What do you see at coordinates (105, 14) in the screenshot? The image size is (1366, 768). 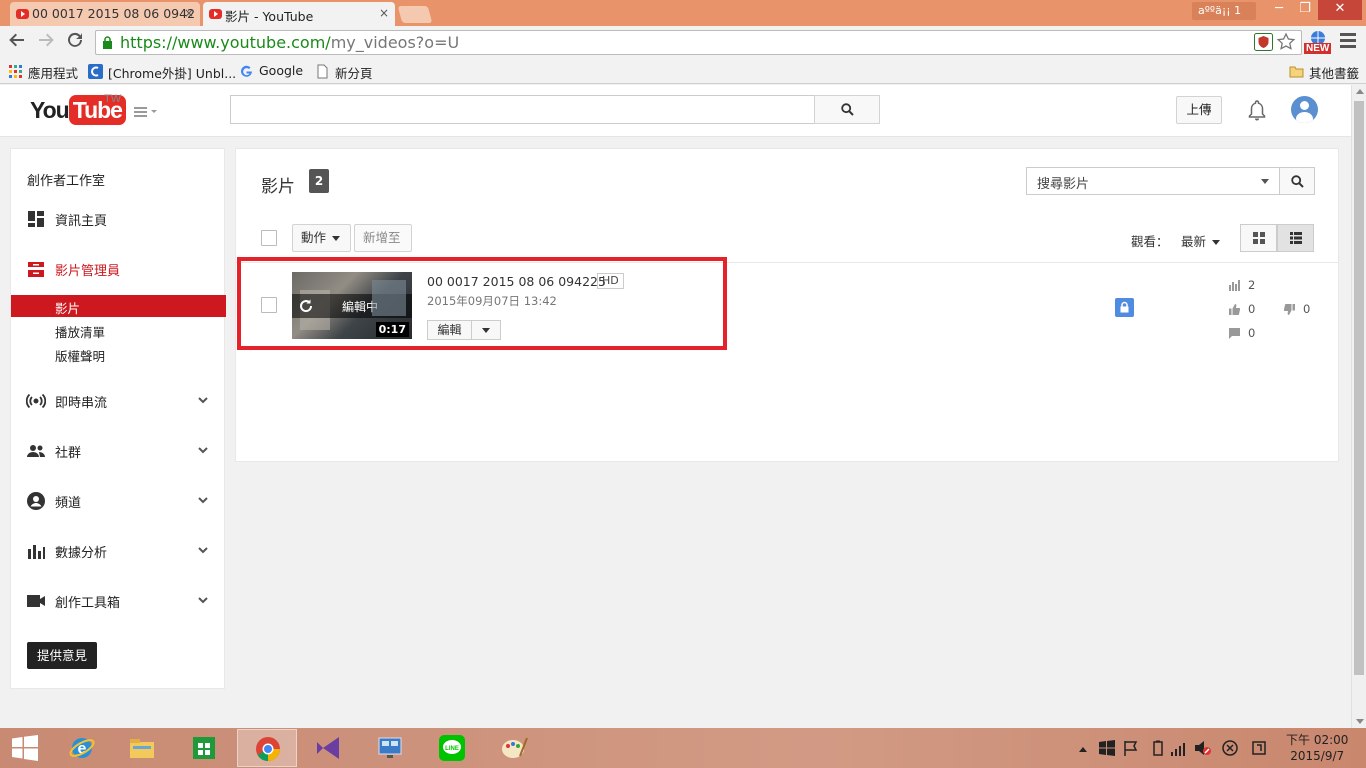 I see `browser-tab-inactive: 00 0017 2015 08 06 0942 ×` at bounding box center [105, 14].